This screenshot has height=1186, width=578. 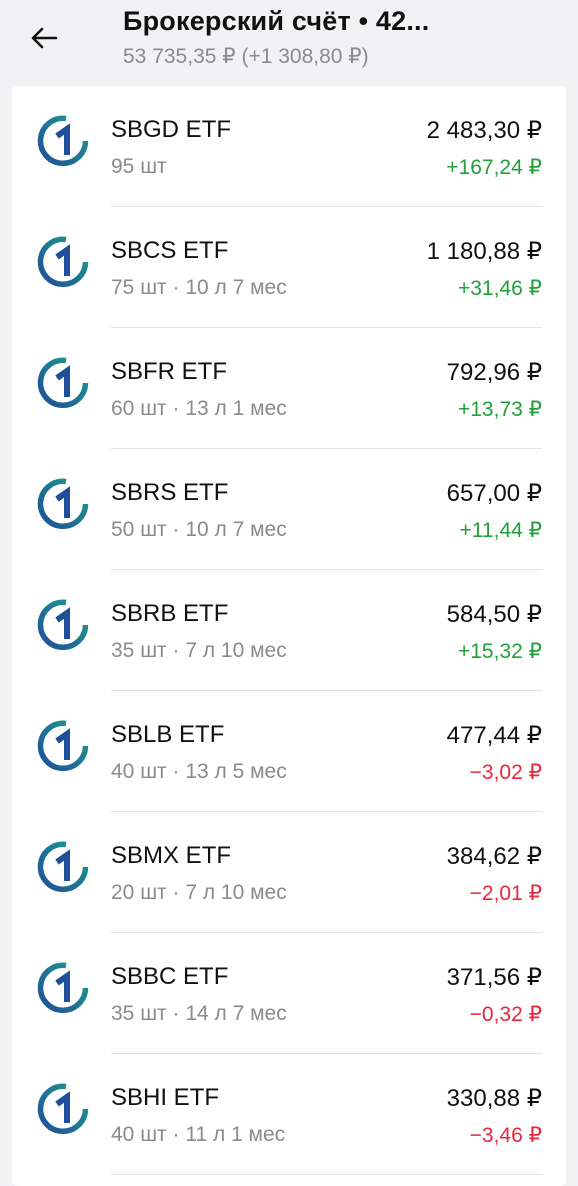 I want to click on fund-ticker: SBMX ETF, so click(x=171, y=855).